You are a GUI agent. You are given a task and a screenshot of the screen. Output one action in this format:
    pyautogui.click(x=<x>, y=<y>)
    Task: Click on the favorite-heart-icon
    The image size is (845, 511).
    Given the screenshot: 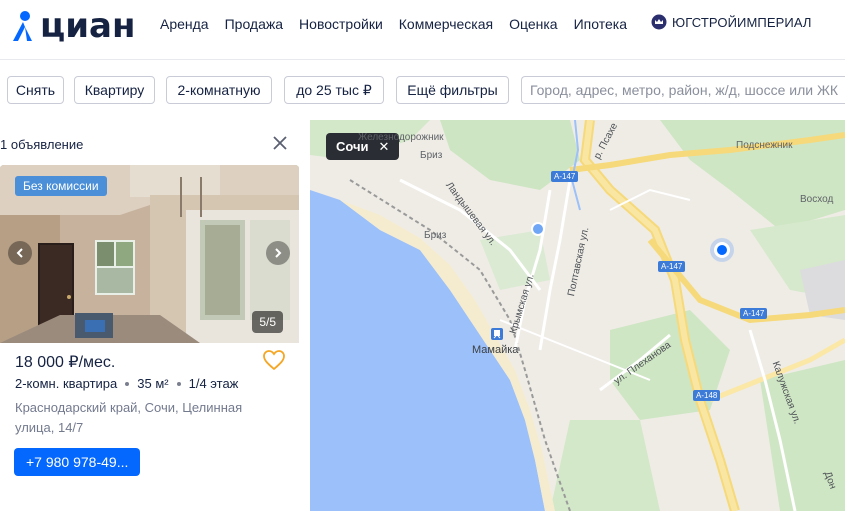 What is the action you would take?
    pyautogui.click(x=274, y=360)
    